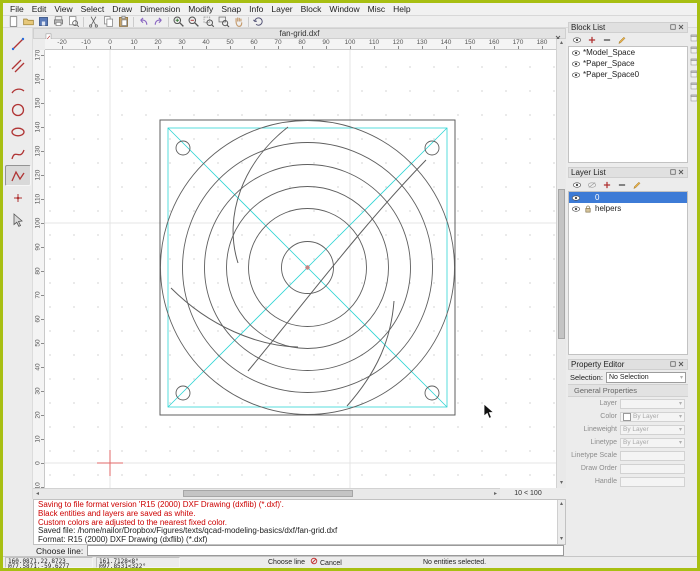 The width and height of the screenshot is (700, 571). Describe the element at coordinates (43, 22) in the screenshot. I see `save-file-button` at that location.